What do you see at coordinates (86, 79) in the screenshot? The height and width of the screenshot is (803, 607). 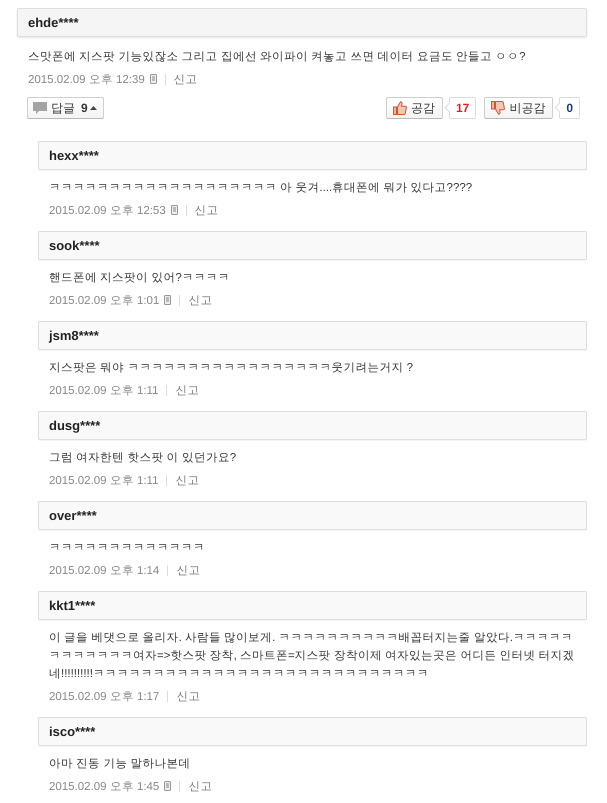 I see `comment-date: 2015.02.09 오후 12:39` at bounding box center [86, 79].